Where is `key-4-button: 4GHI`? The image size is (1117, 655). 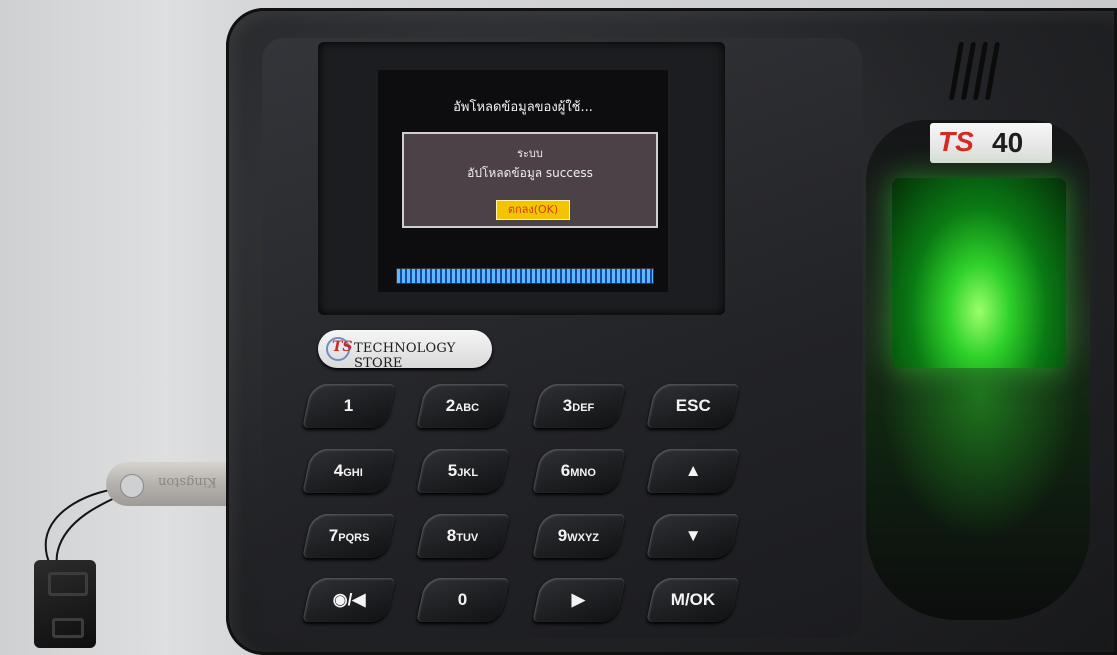 key-4-button: 4GHI is located at coordinates (349, 471).